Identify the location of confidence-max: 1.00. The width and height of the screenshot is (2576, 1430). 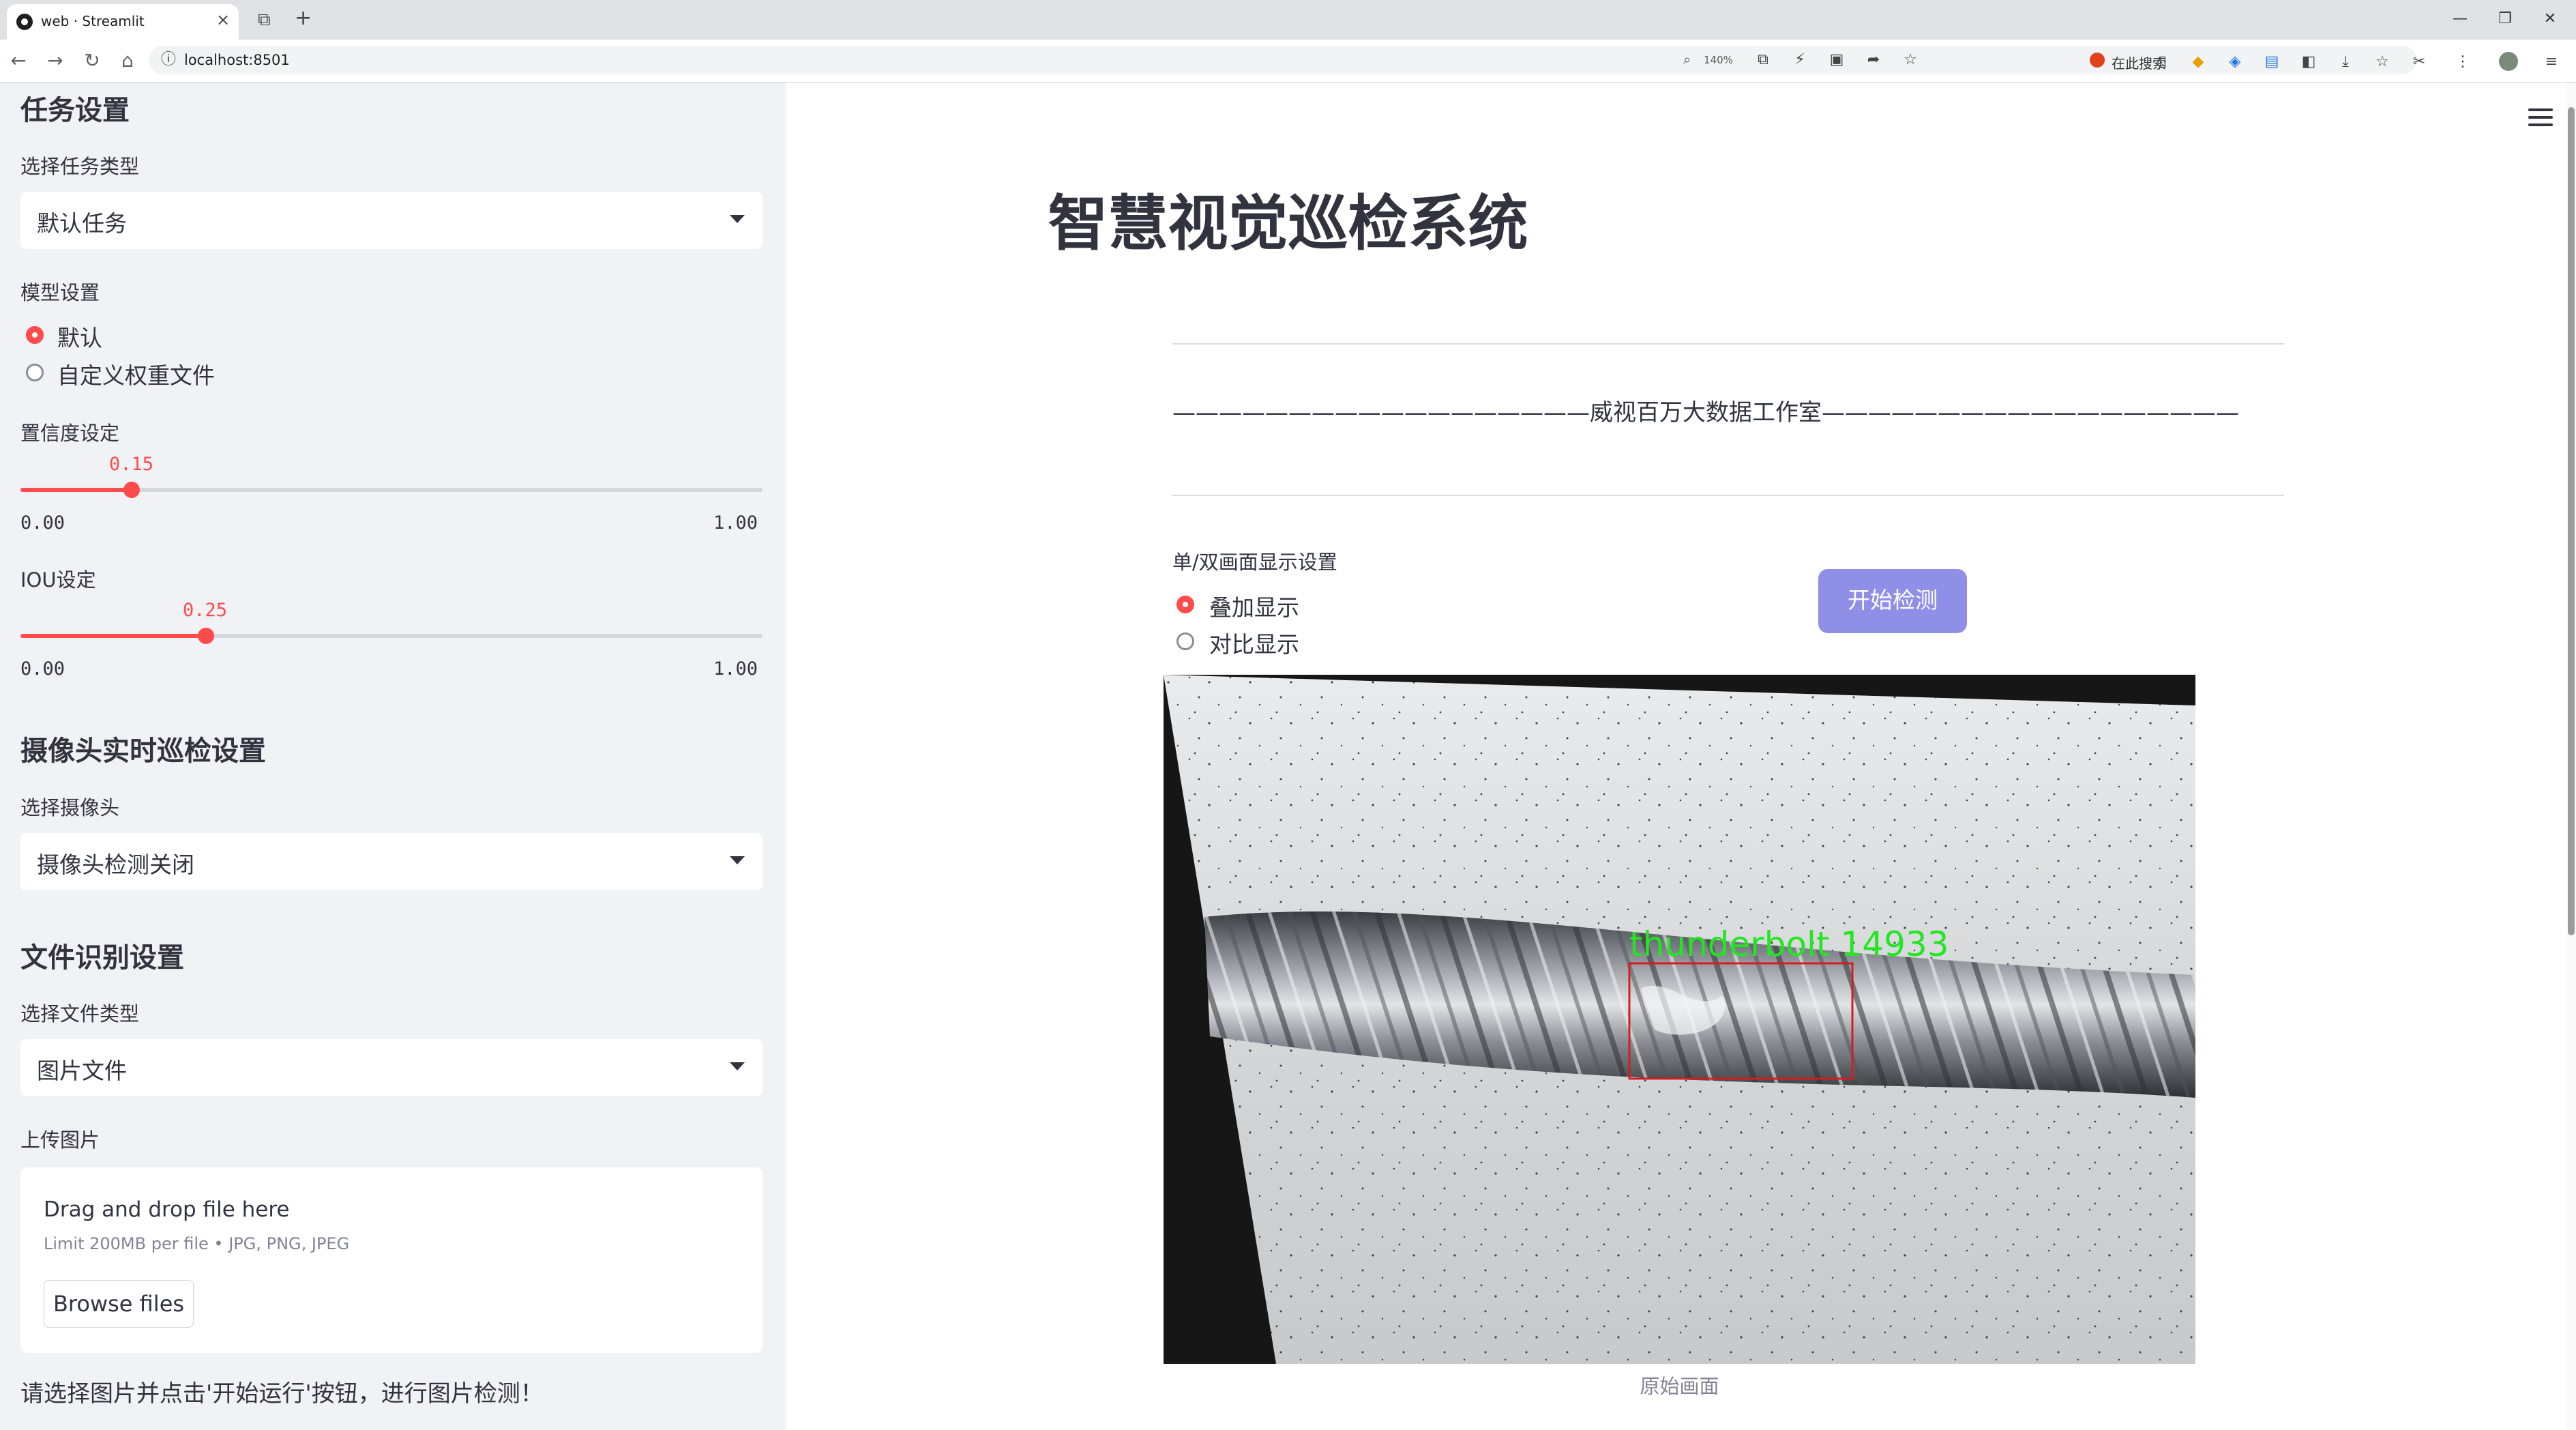
(735, 523).